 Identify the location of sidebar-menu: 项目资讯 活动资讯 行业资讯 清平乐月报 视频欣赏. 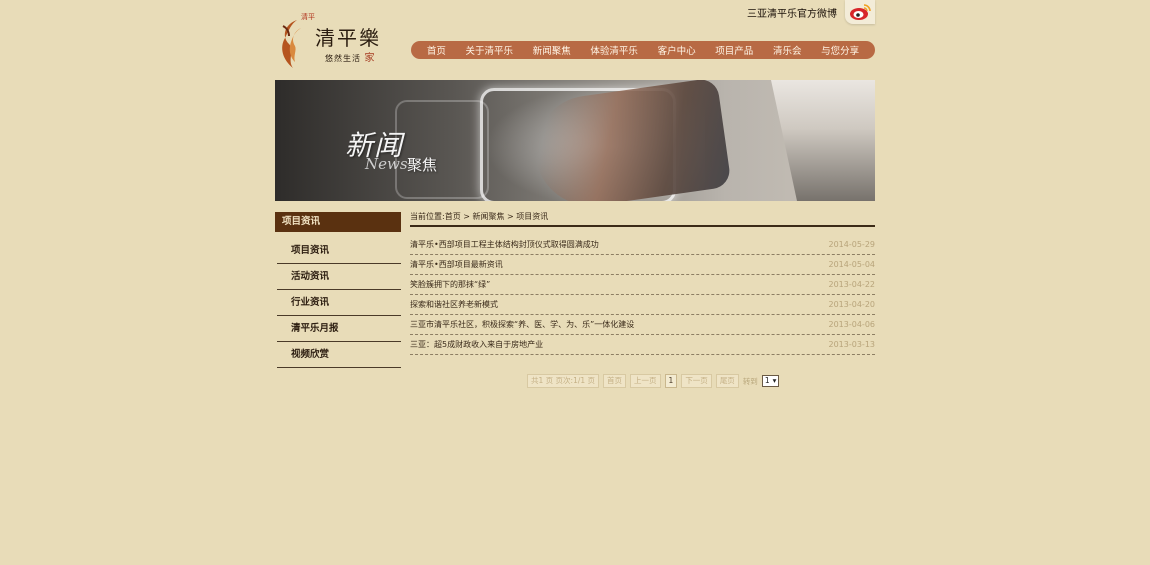
(339, 303).